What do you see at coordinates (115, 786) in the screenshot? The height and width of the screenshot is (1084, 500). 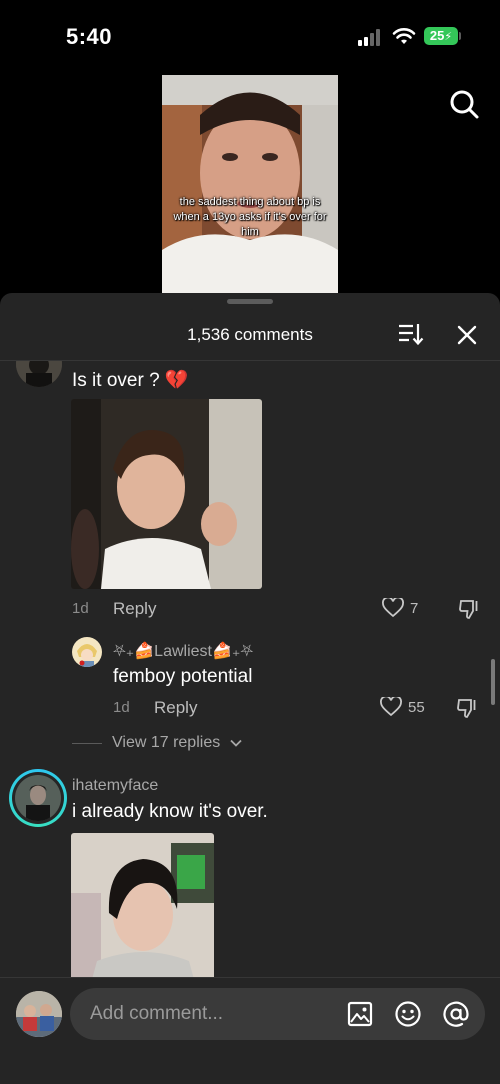 I see `comment-username: ihatemyface` at bounding box center [115, 786].